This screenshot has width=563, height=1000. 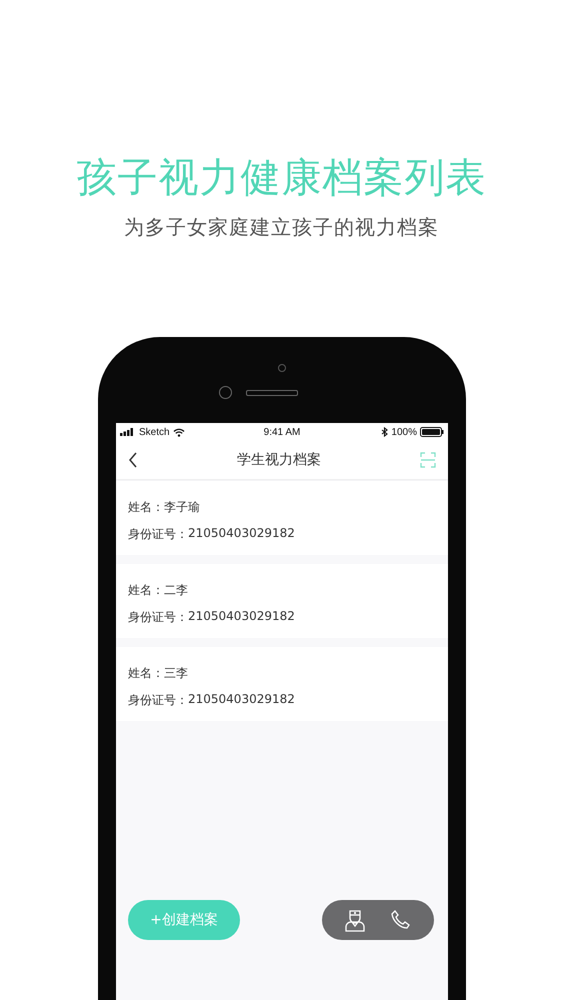 I want to click on record-card: 姓名：二李 身份证号：21050403029182, so click(x=282, y=601).